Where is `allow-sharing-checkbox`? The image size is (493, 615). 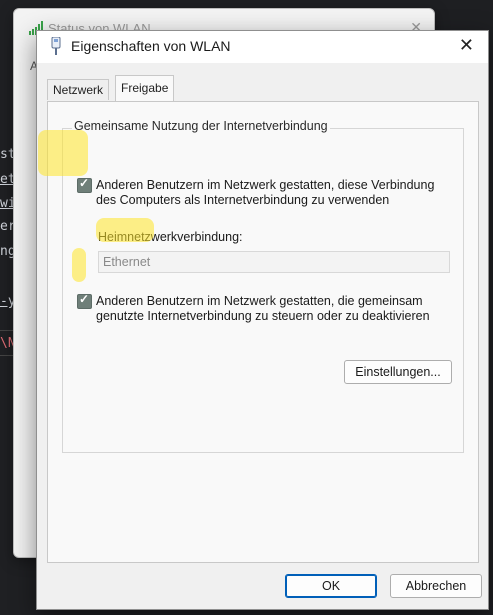 allow-sharing-checkbox is located at coordinates (84, 184).